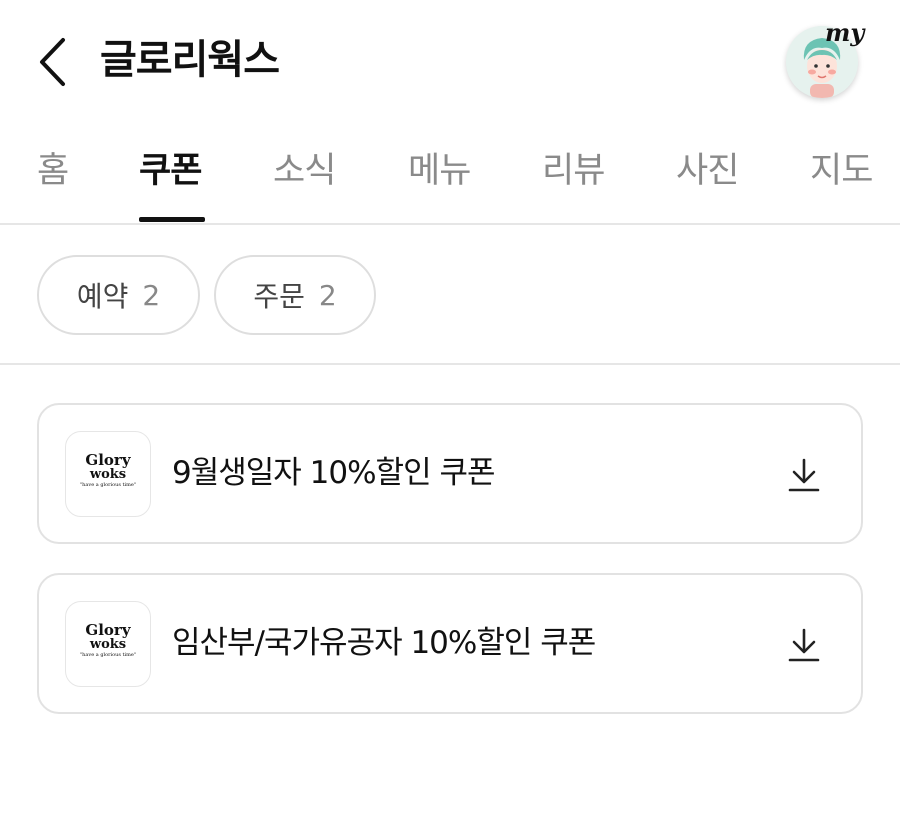 This screenshot has width=900, height=833. Describe the element at coordinates (573, 171) in the screenshot. I see `tab-review: 리뷰` at that location.